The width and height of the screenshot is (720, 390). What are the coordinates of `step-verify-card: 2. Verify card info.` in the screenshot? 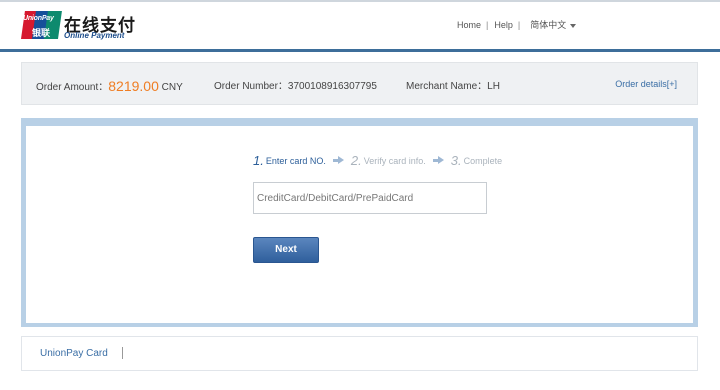 It's located at (388, 160).